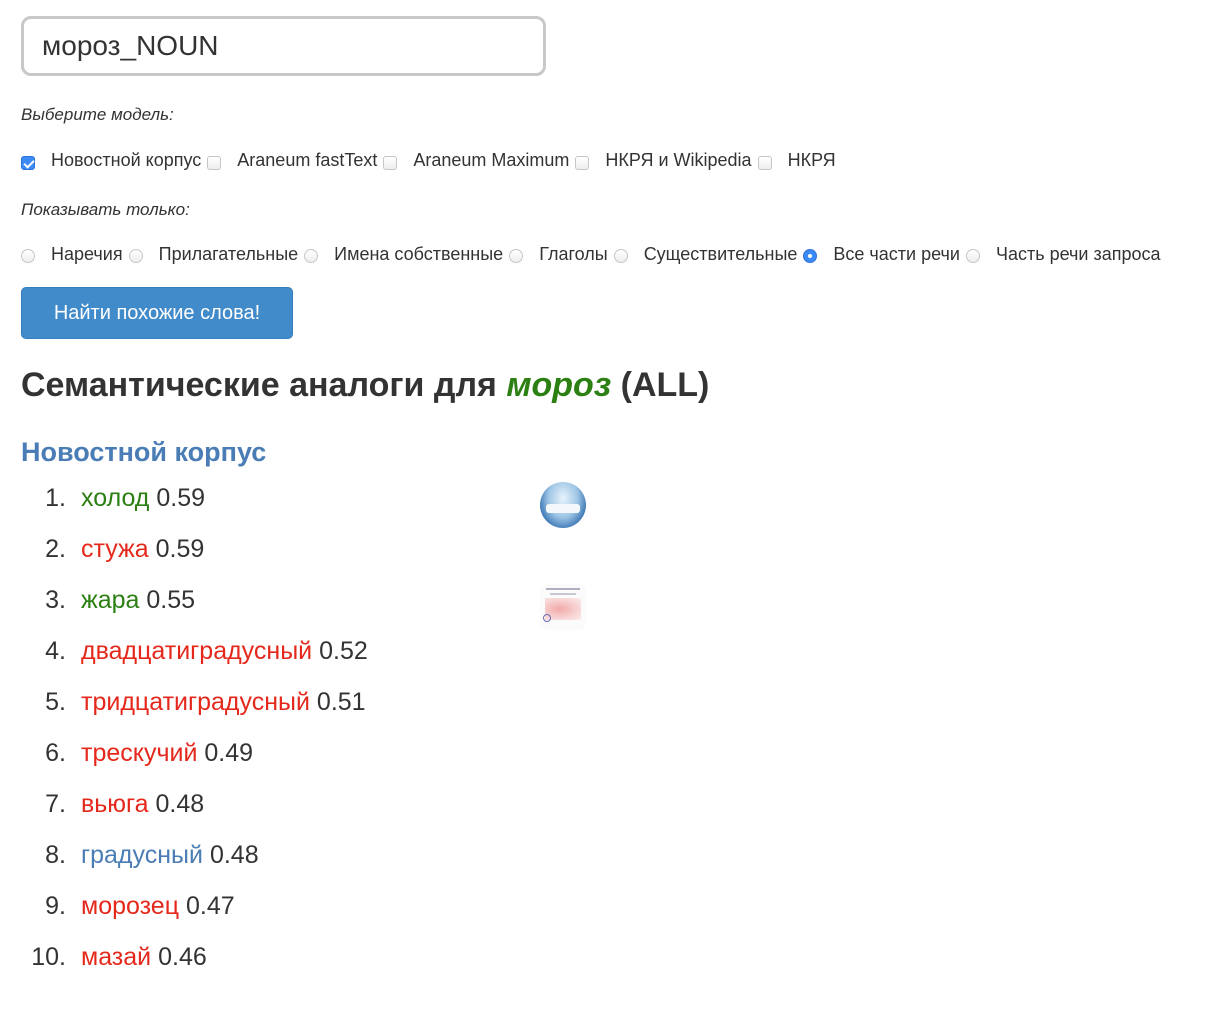  What do you see at coordinates (75, 254) in the screenshot?
I see `pos-option-adverbs: Наречия` at bounding box center [75, 254].